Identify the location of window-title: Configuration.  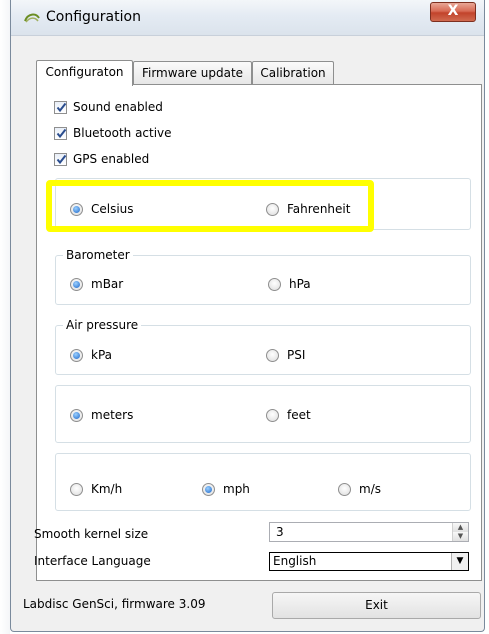
(93, 17).